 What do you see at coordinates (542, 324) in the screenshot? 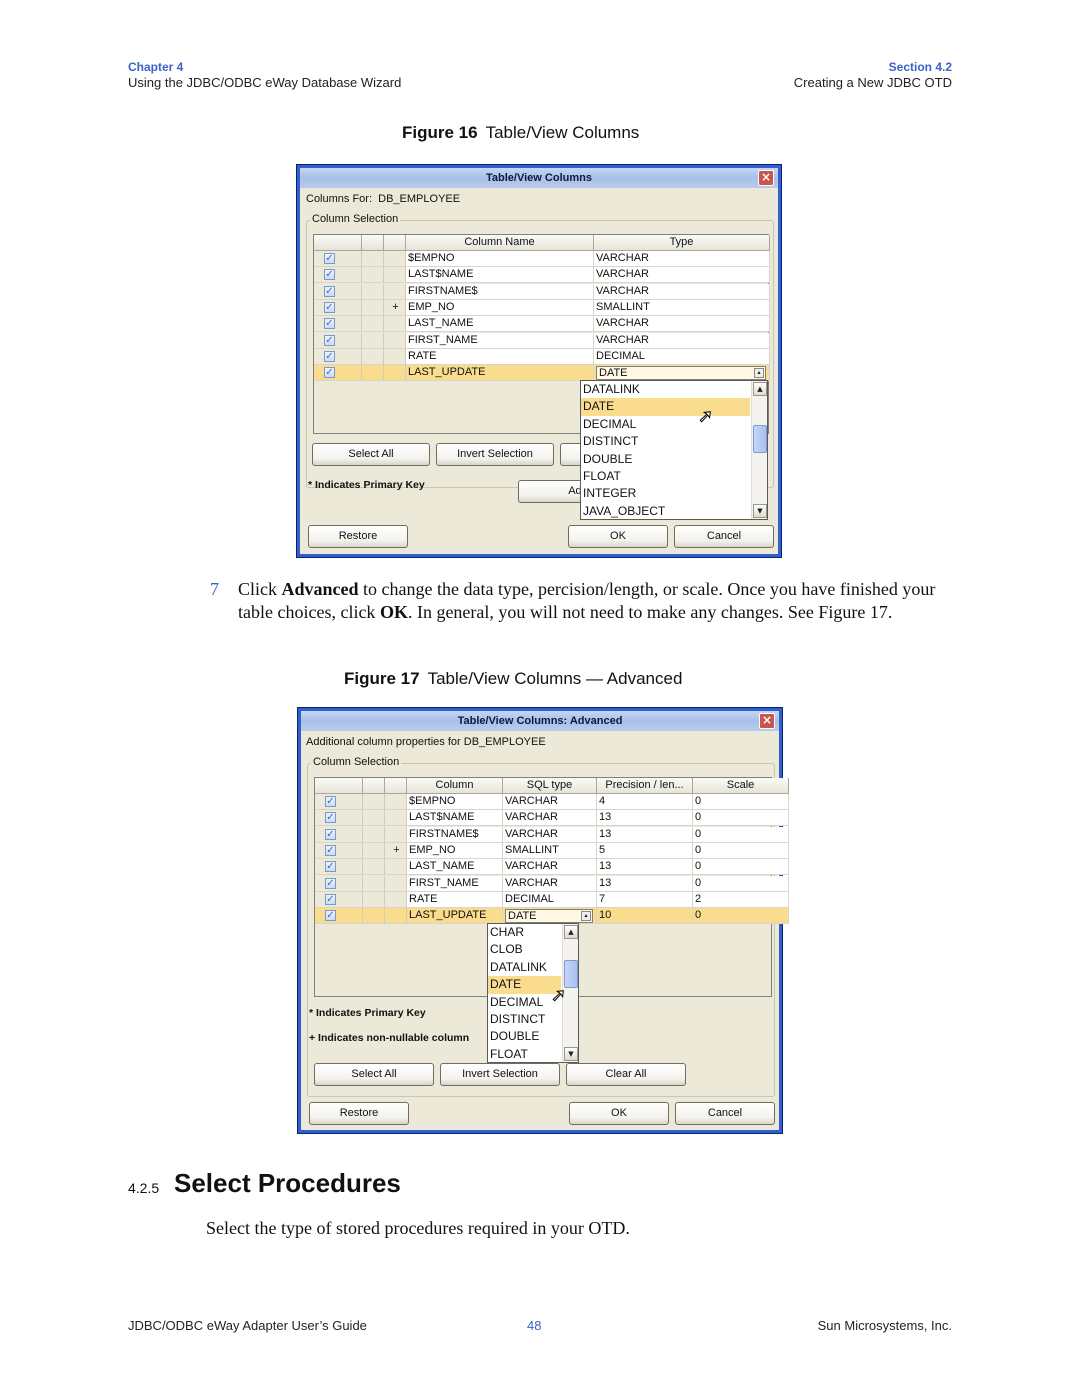
I see `table-row: ✓ LAST_NAME VARCHAR` at bounding box center [542, 324].